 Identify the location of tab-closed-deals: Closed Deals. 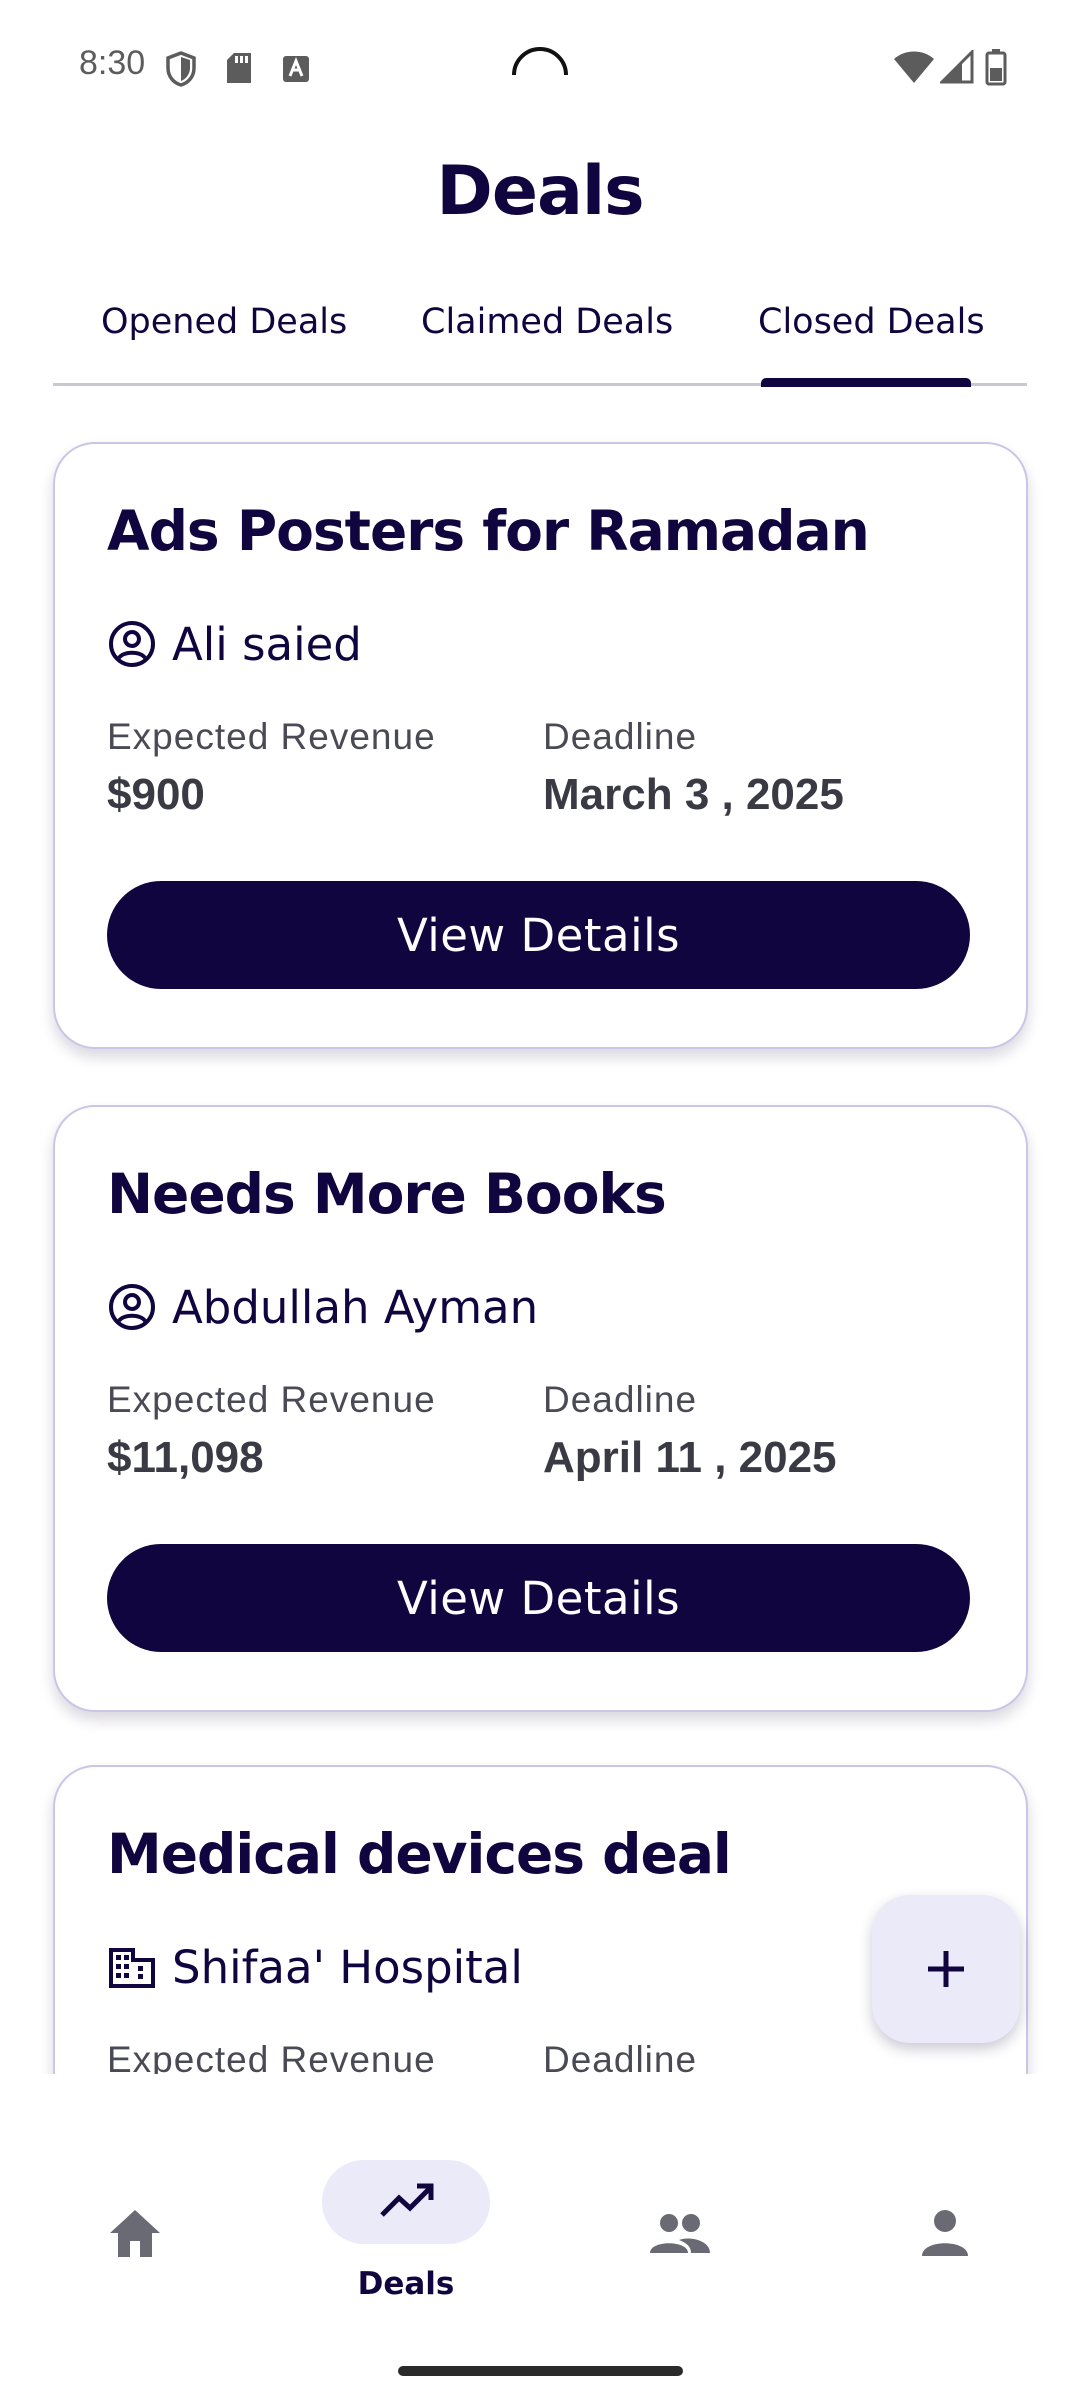
(871, 322).